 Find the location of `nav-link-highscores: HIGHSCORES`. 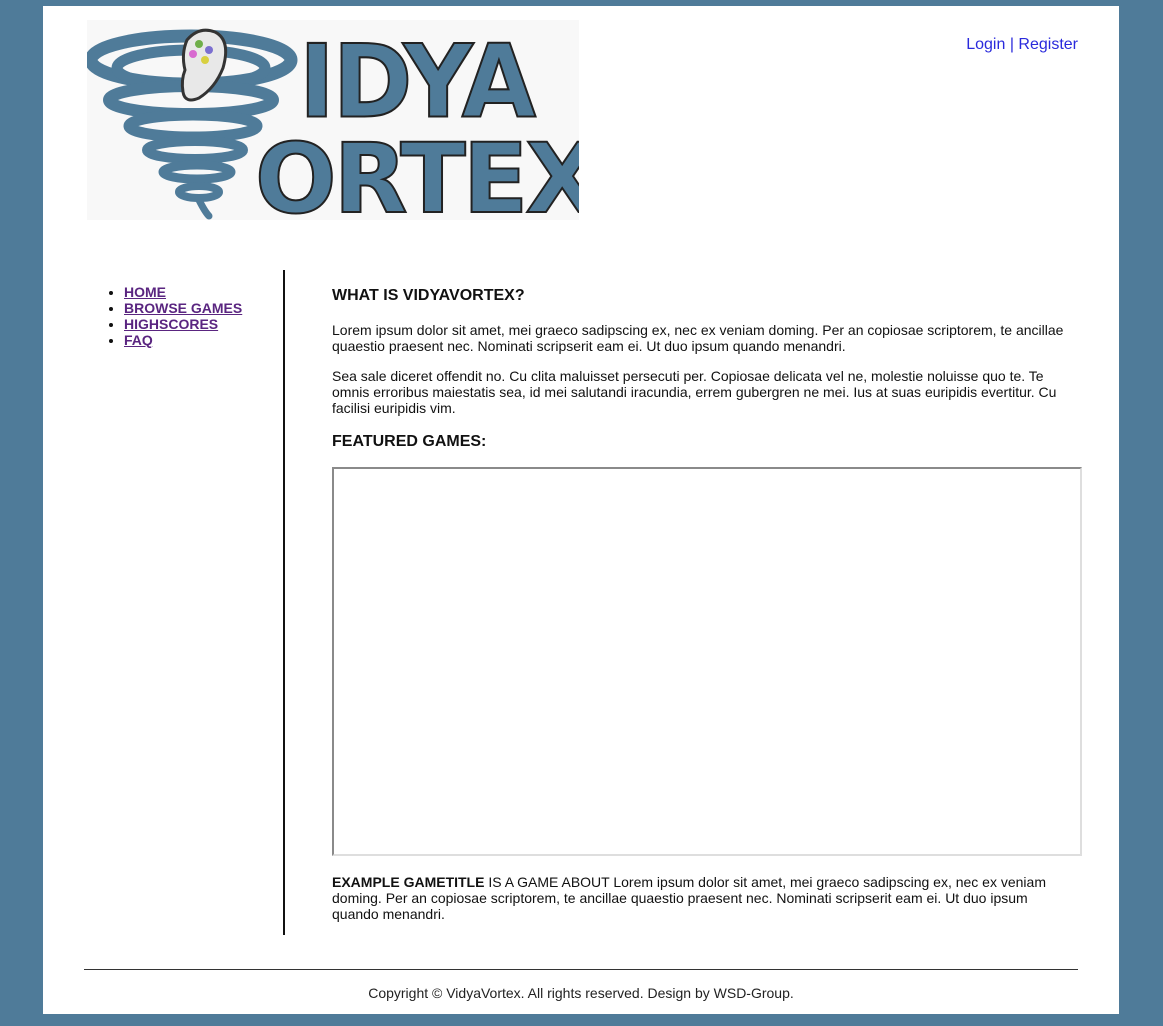

nav-link-highscores: HIGHSCORES is located at coordinates (171, 324).